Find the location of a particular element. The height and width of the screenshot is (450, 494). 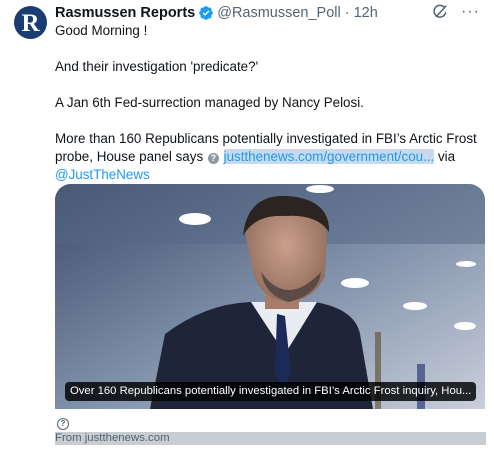

avatar-initial: R is located at coordinates (30, 23).